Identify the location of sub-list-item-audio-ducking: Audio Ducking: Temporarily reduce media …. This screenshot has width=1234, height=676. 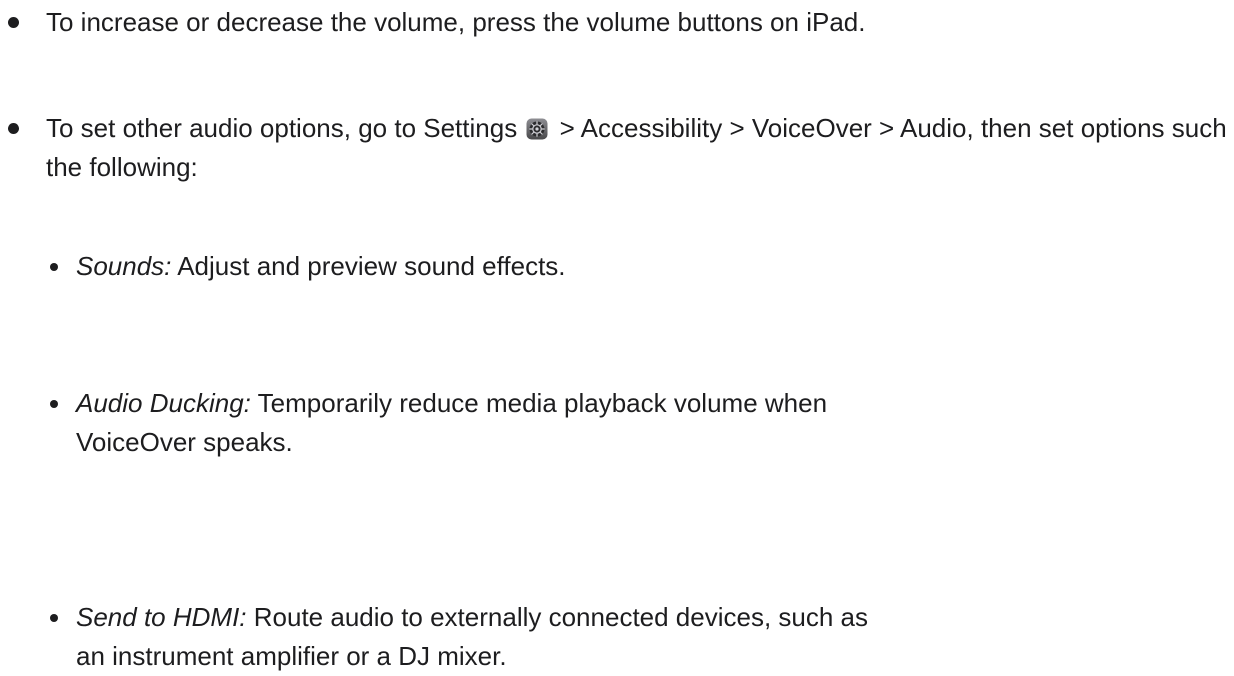
(611, 423).